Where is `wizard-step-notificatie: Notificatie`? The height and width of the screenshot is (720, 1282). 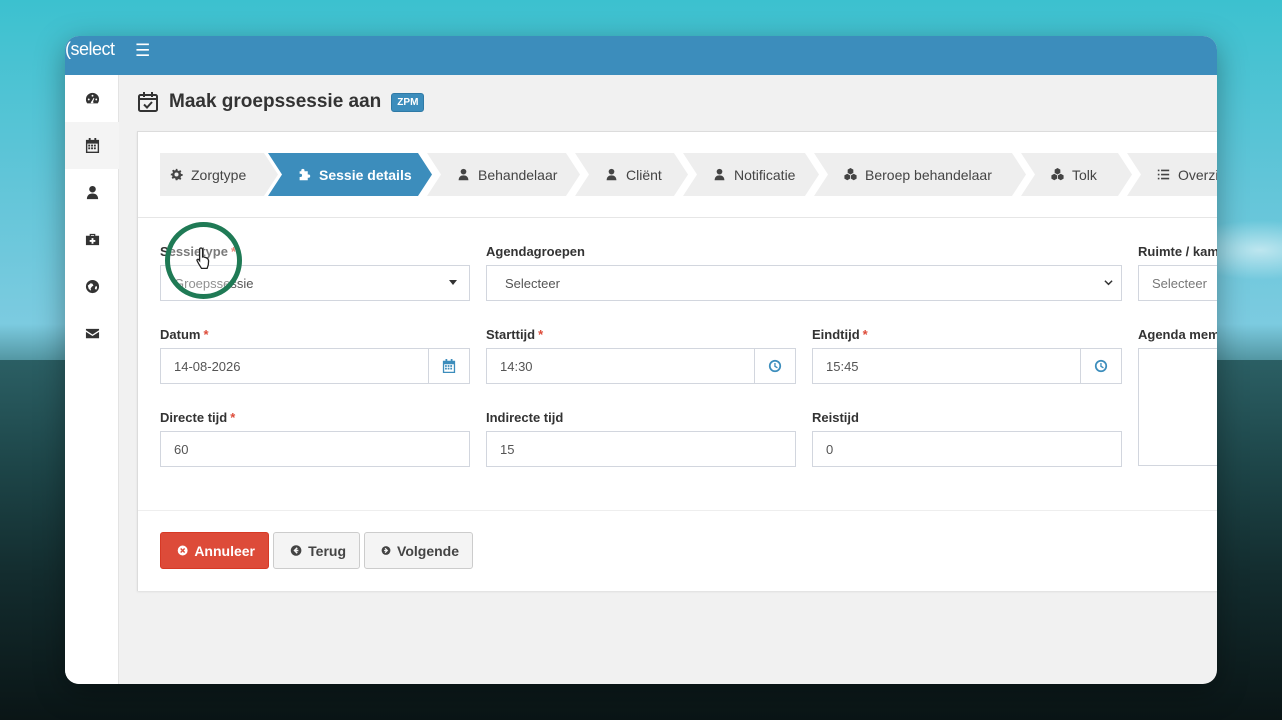
wizard-step-notificatie: Notificatie is located at coordinates (751, 174).